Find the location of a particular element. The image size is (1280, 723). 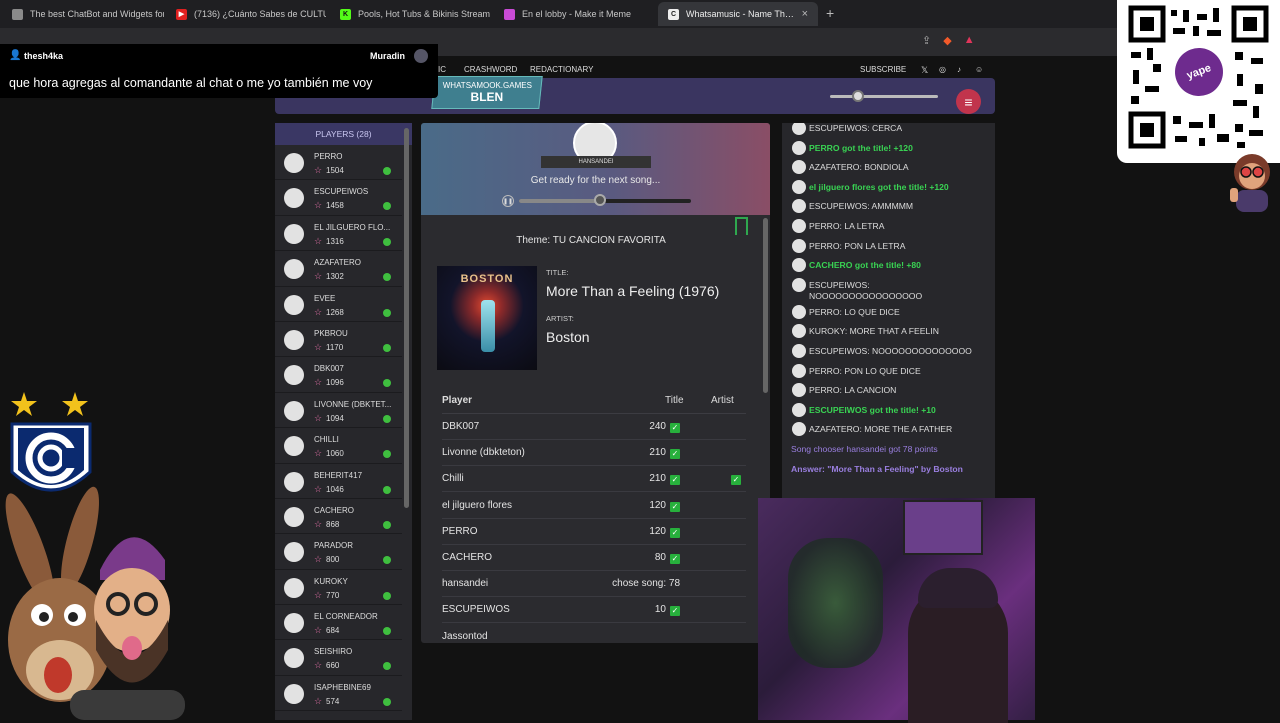

menu-button: ≡ is located at coordinates (968, 101).